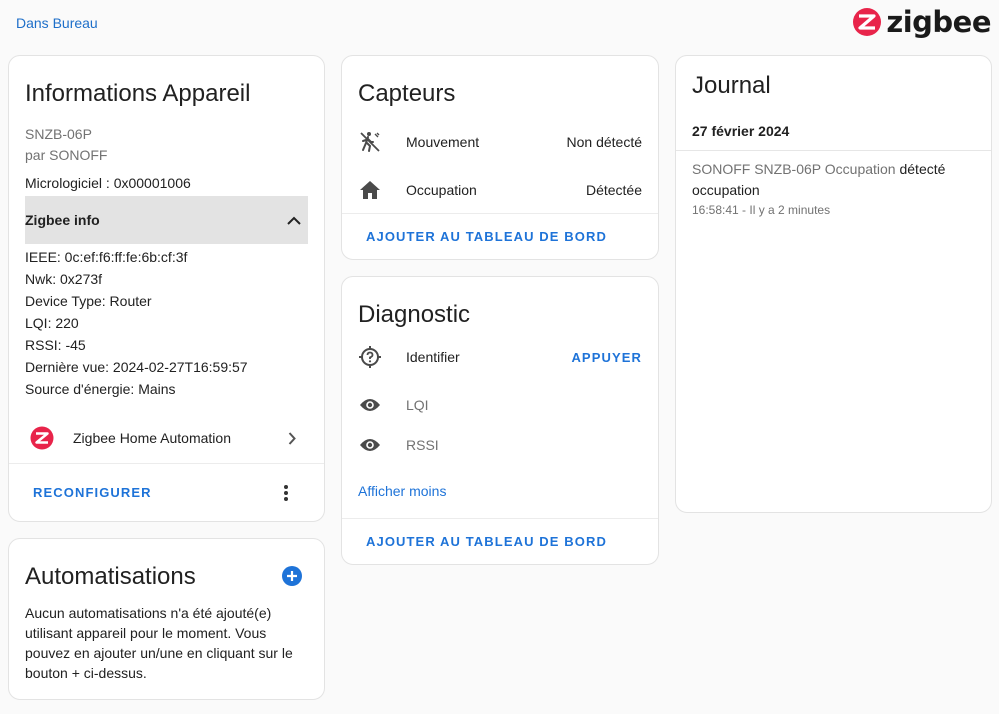 This screenshot has width=999, height=714. What do you see at coordinates (286, 493) in the screenshot?
I see `more-vert-icon` at bounding box center [286, 493].